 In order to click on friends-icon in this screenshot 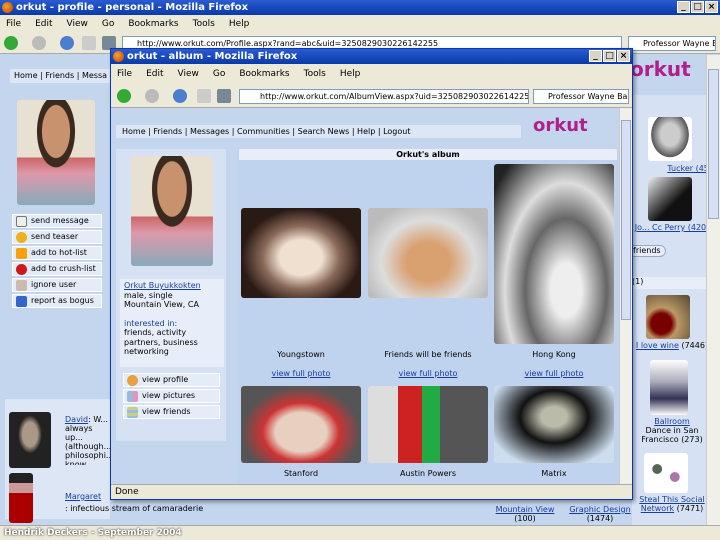, I will do `click(132, 412)`.